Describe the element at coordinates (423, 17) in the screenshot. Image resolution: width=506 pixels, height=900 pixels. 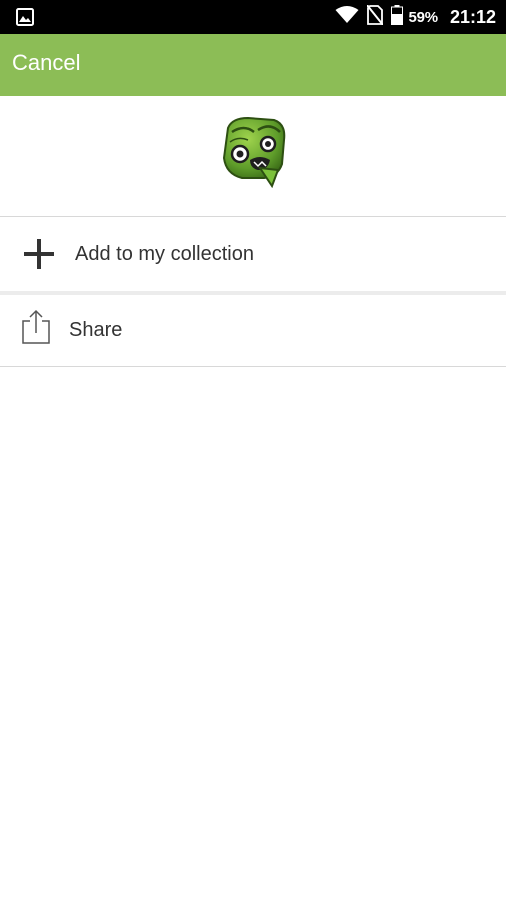
I see `battery-percent: 59%` at that location.